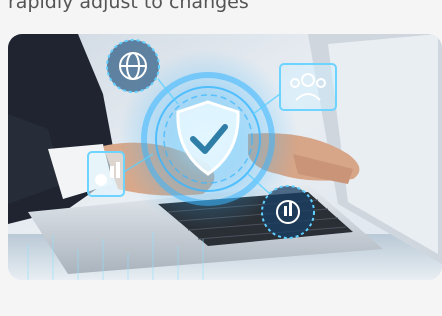 Image resolution: width=442 pixels, height=316 pixels. What do you see at coordinates (128, 6) in the screenshot?
I see `section-caption: rapidly adjust to changes` at bounding box center [128, 6].